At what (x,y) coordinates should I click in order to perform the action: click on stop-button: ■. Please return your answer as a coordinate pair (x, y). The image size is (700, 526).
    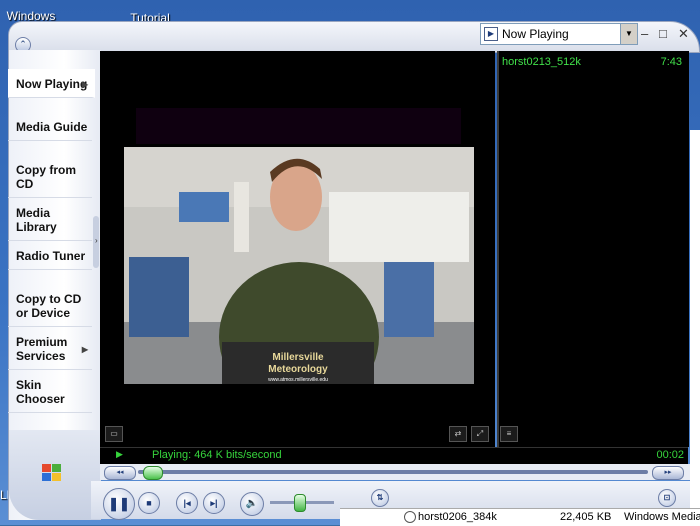
    Looking at the image, I should click on (149, 503).